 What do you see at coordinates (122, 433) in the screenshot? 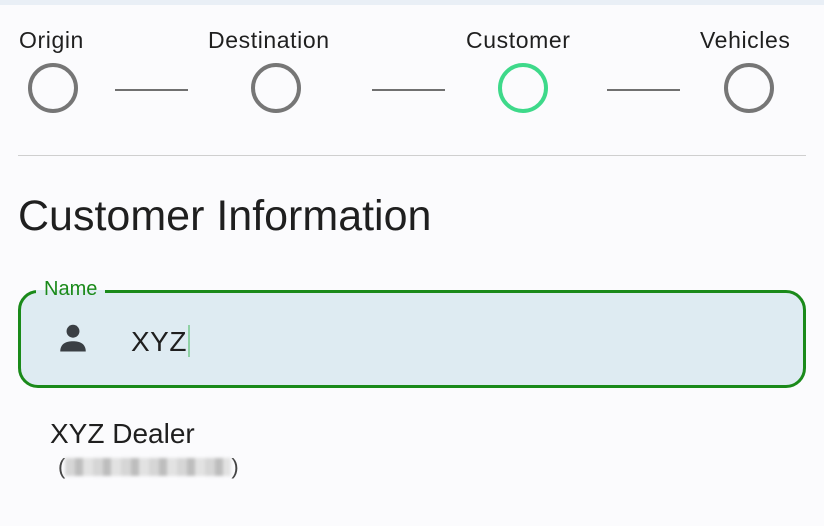
I see `suggestion-name: XYZ Dealer` at bounding box center [122, 433].